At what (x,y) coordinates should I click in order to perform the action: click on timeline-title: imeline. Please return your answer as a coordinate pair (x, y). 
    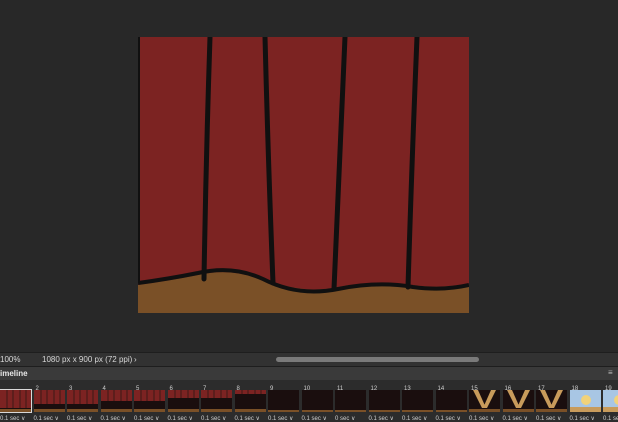
    Looking at the image, I should click on (14, 373).